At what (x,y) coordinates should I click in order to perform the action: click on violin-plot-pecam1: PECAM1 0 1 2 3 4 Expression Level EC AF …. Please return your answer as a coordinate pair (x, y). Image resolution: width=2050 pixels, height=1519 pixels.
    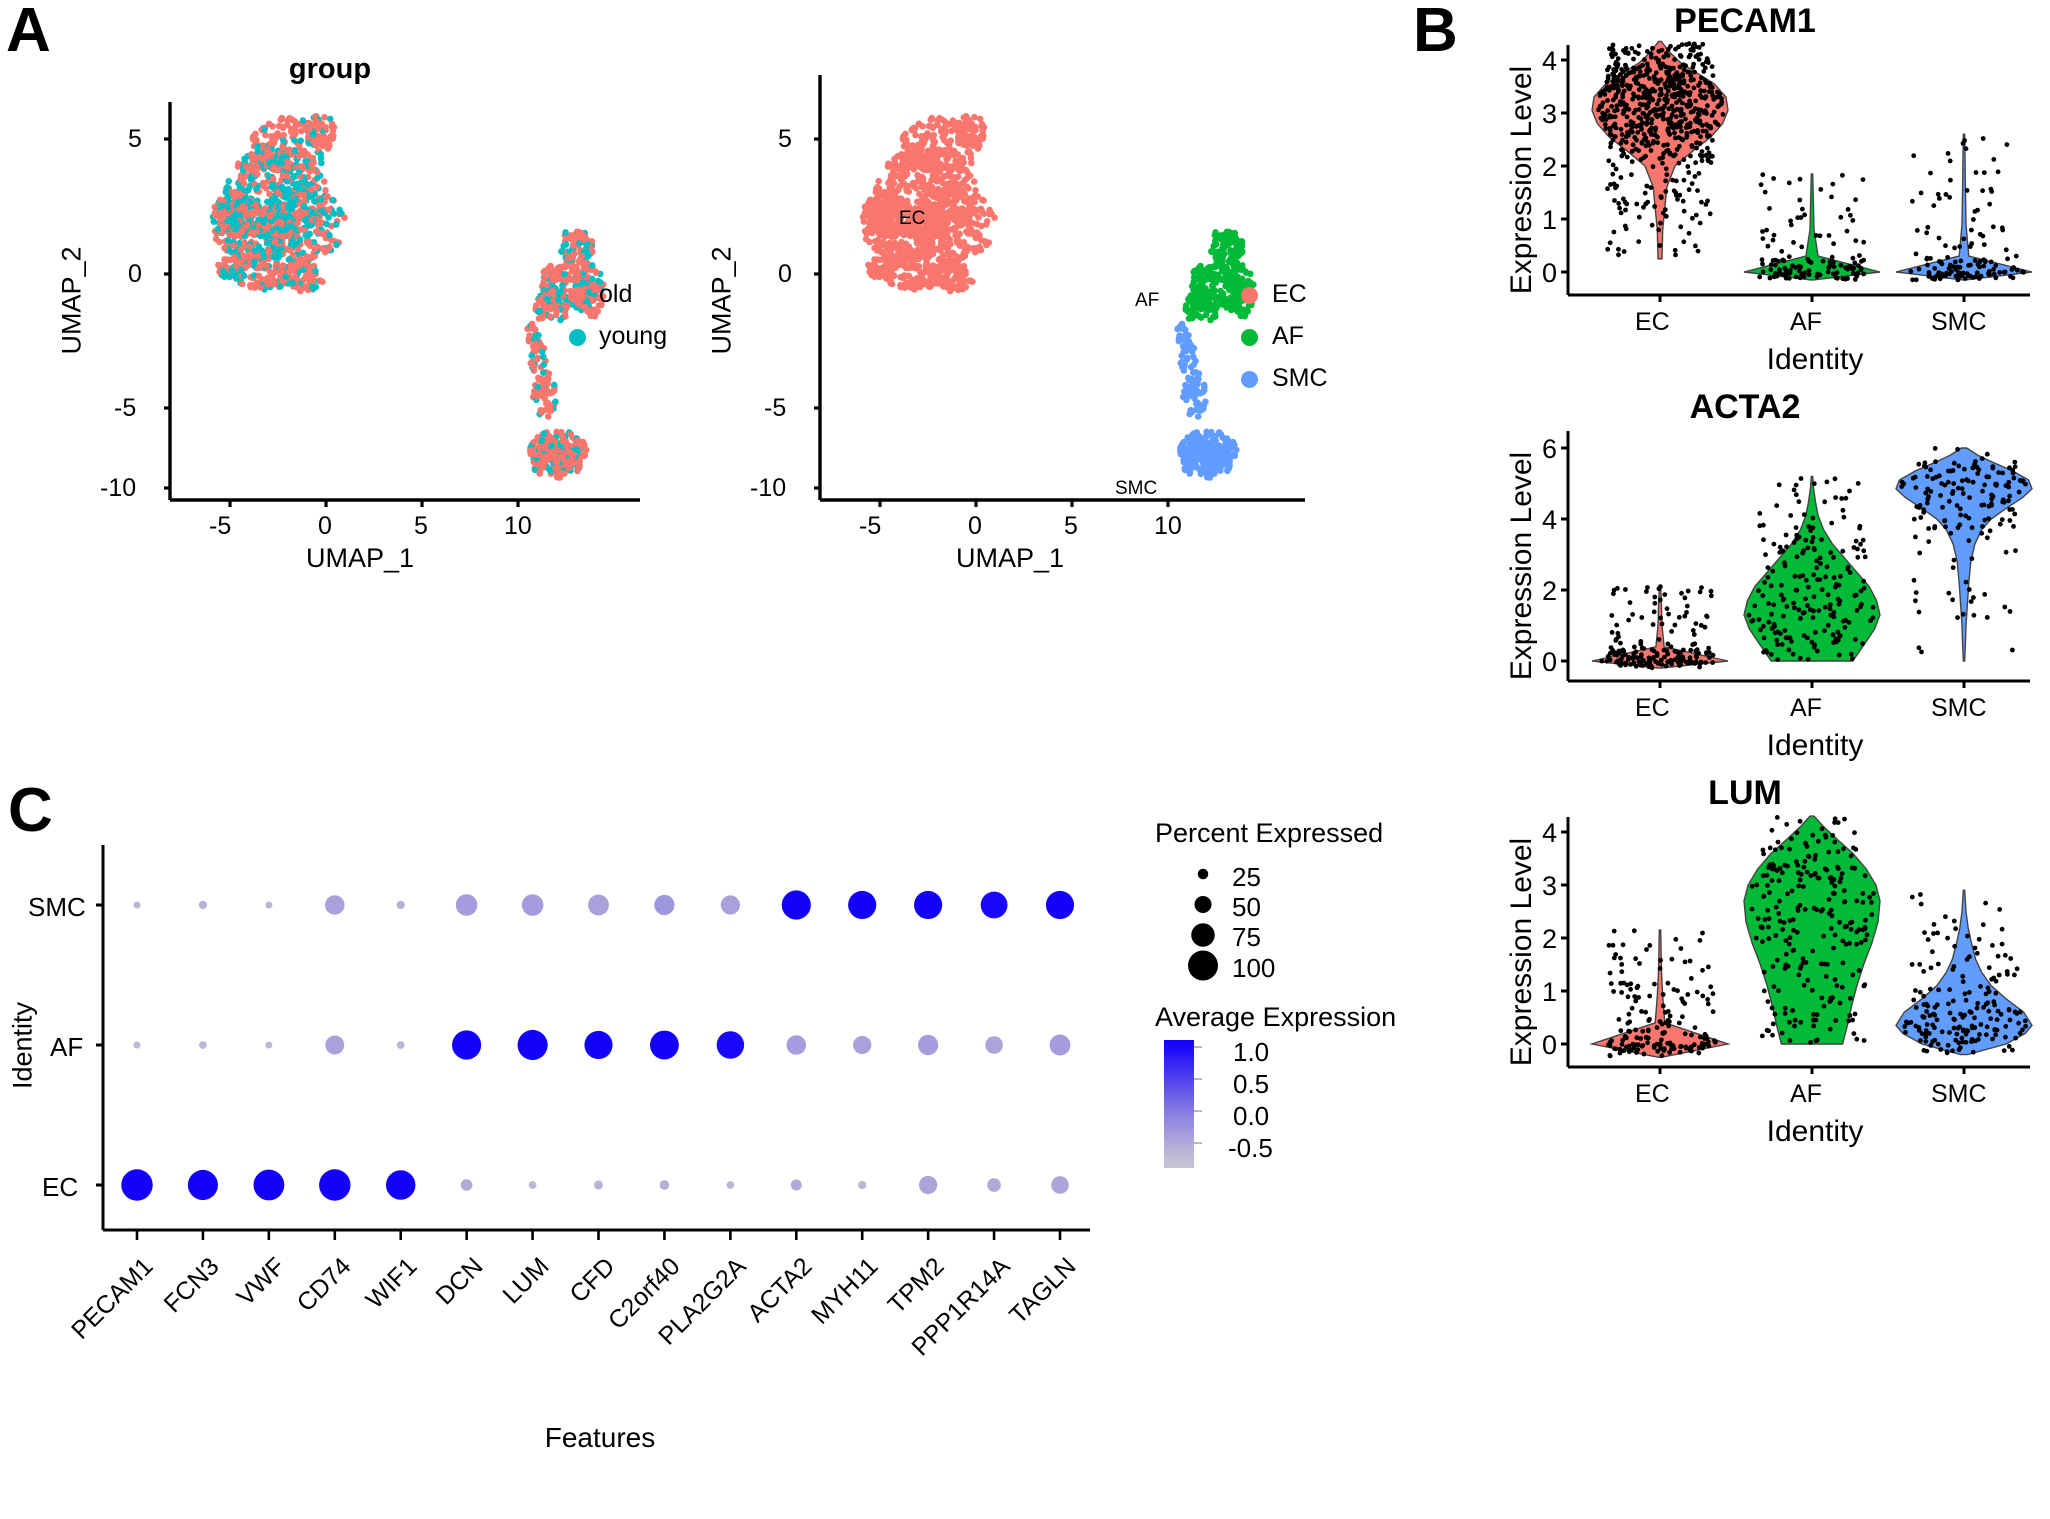
    Looking at the image, I should click on (1740, 195).